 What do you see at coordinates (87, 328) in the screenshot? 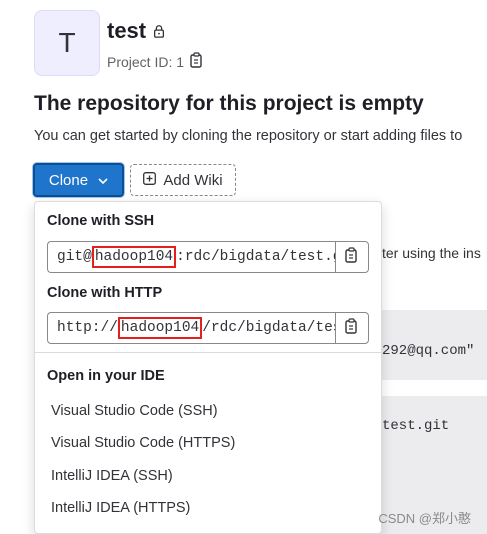
I see `http-url-prefix: http://` at bounding box center [87, 328].